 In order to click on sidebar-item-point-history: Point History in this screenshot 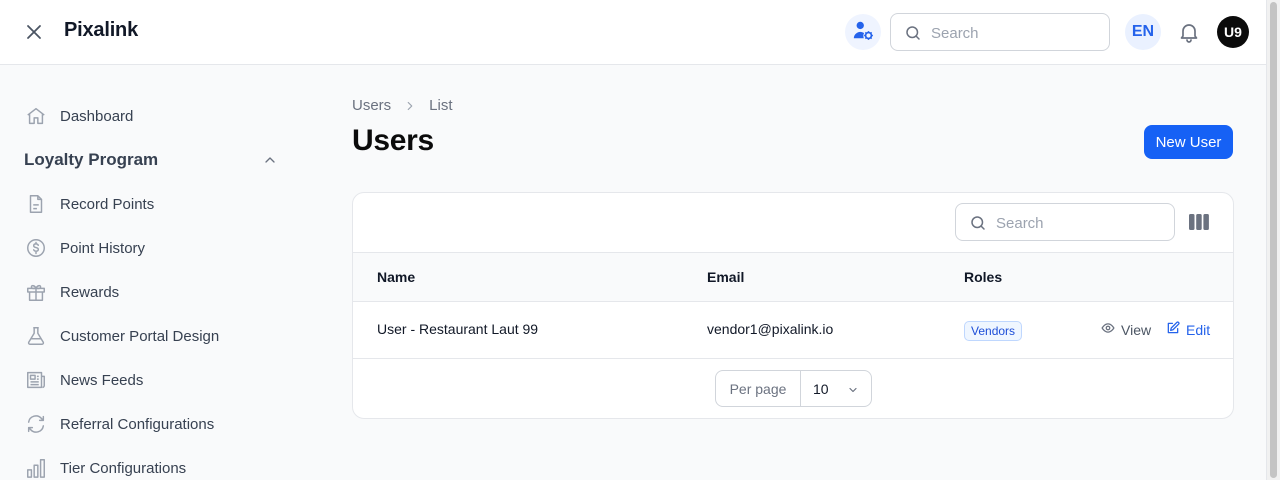, I will do `click(84, 248)`.